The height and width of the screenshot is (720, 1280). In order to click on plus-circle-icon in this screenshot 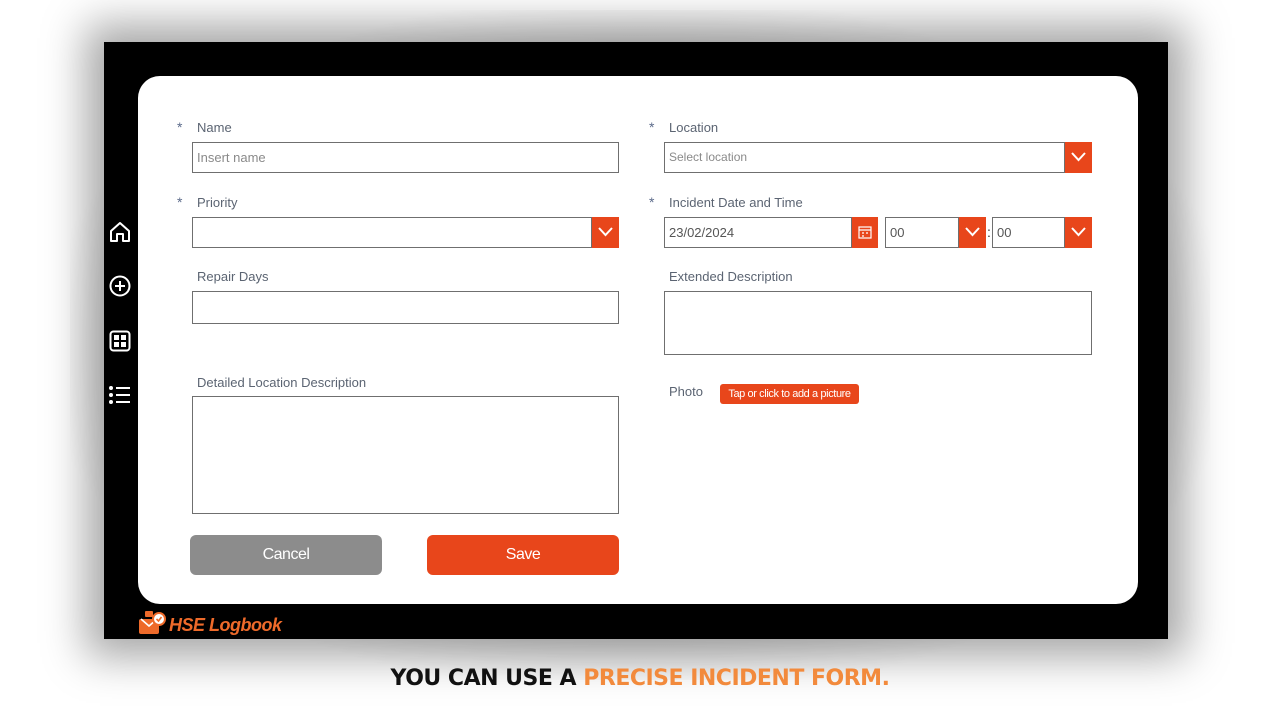, I will do `click(120, 286)`.